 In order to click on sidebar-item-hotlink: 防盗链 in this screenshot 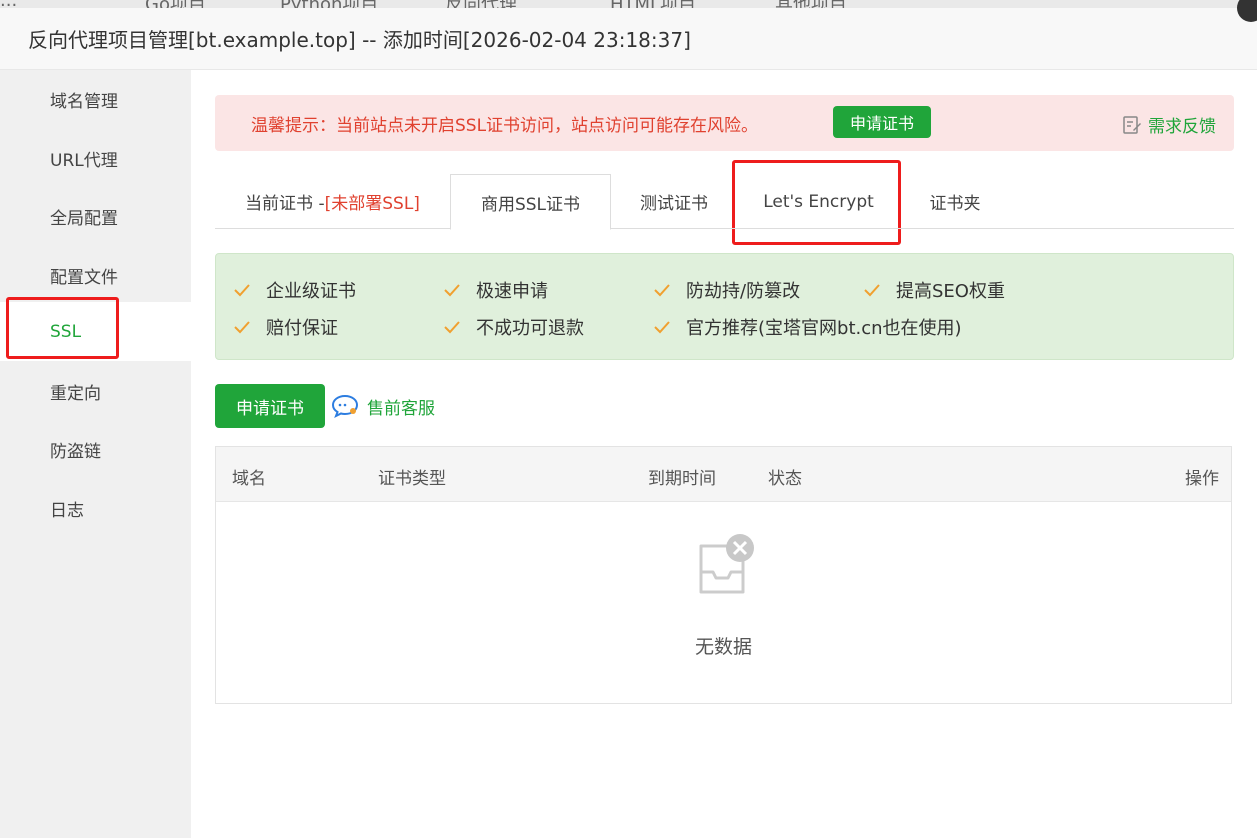, I will do `click(95, 449)`.